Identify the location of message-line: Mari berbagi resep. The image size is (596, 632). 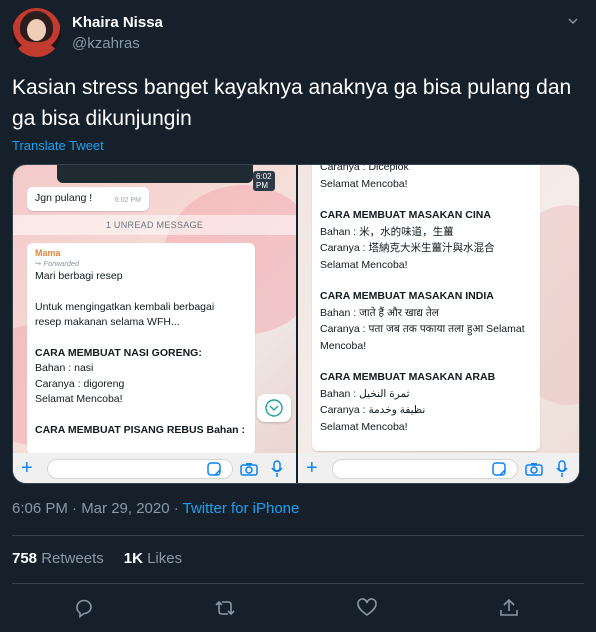
(79, 276).